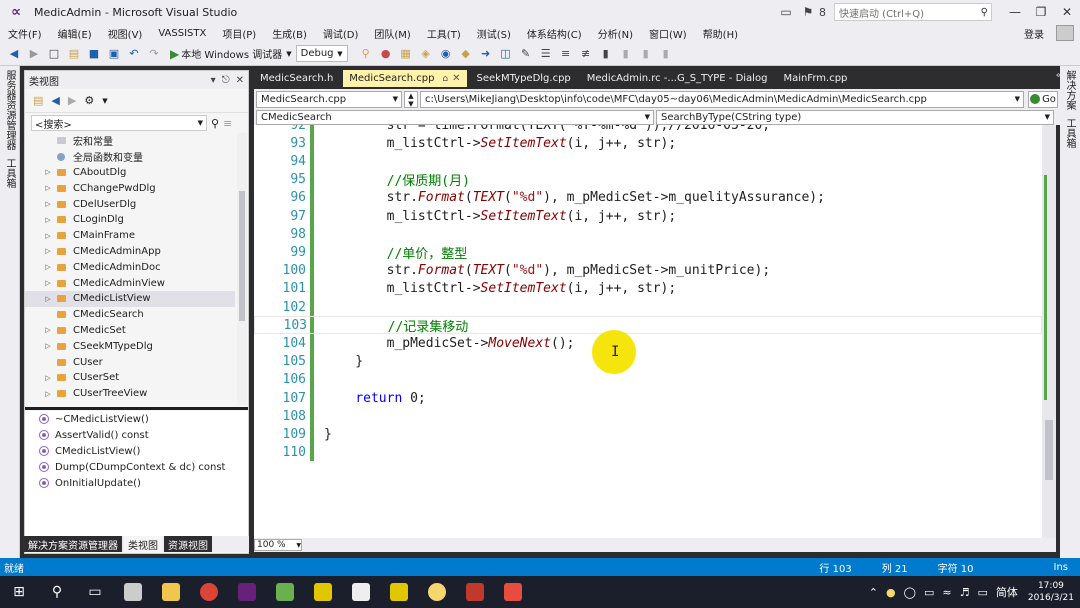 The height and width of the screenshot is (608, 1080). What do you see at coordinates (134, 54) in the screenshot?
I see `undo-icon: ↶` at bounding box center [134, 54].